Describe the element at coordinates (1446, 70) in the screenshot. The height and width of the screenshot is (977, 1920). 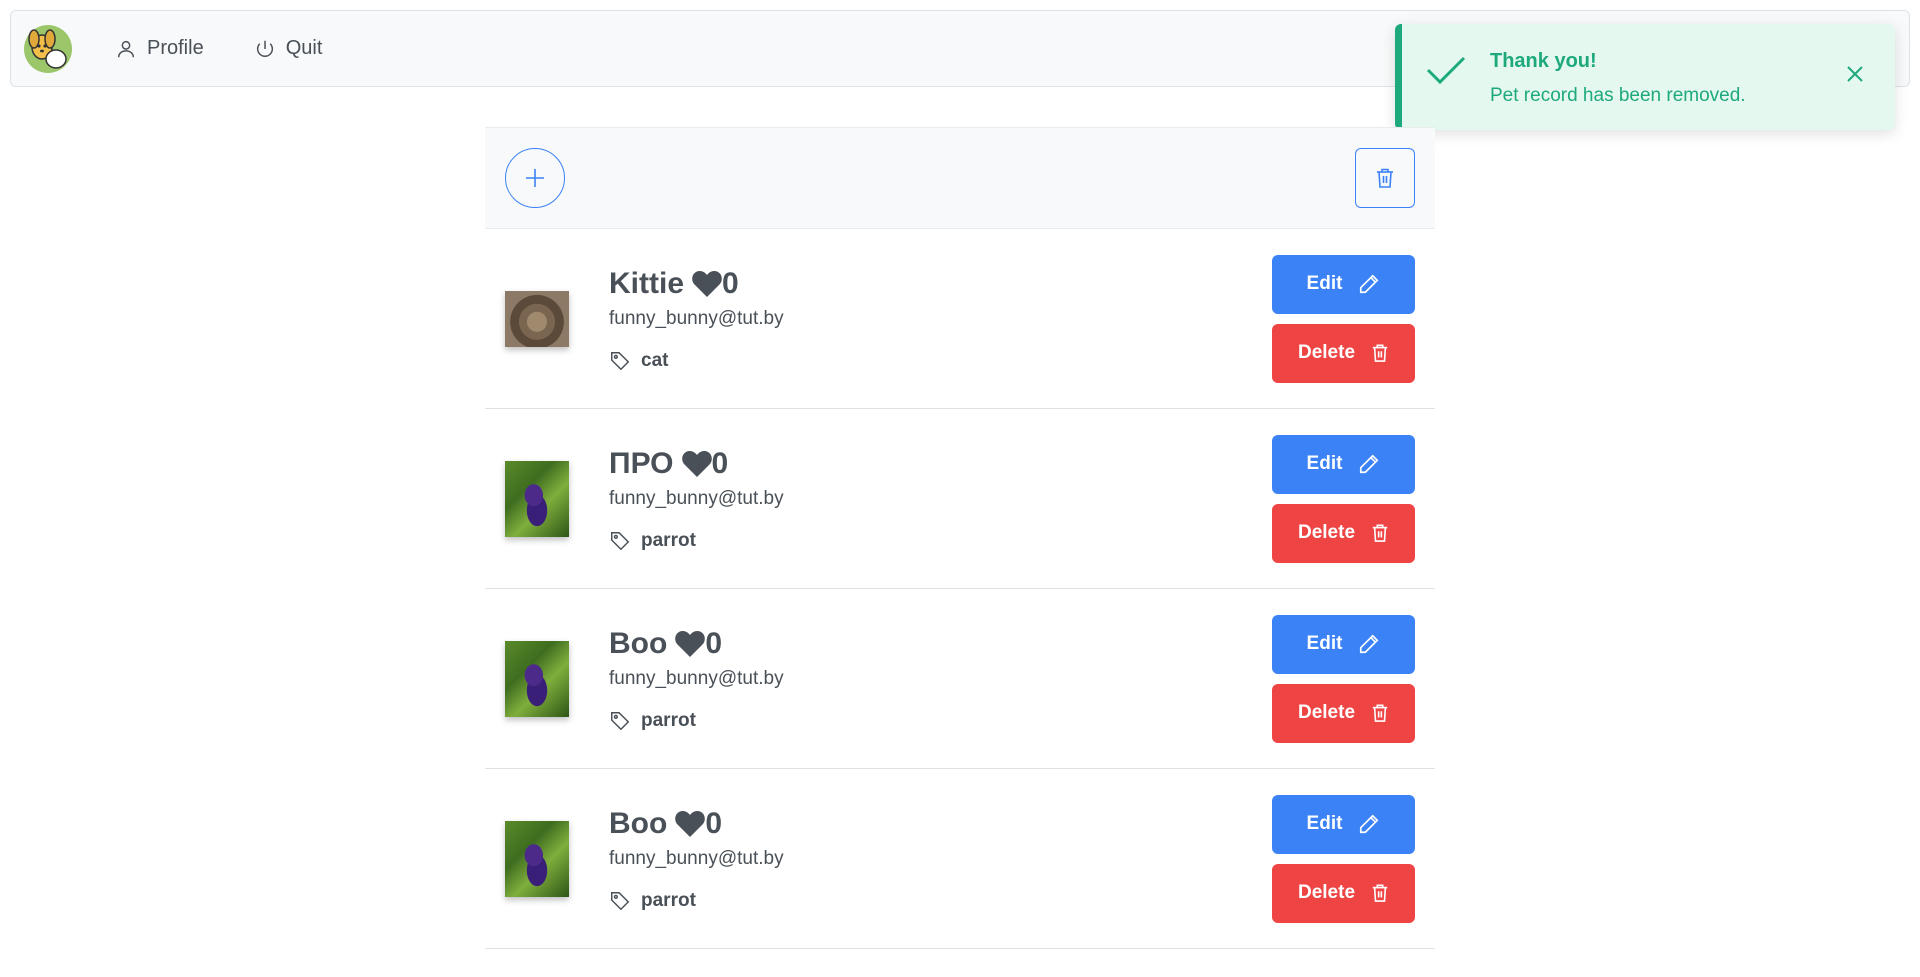
I see `check-icon` at that location.